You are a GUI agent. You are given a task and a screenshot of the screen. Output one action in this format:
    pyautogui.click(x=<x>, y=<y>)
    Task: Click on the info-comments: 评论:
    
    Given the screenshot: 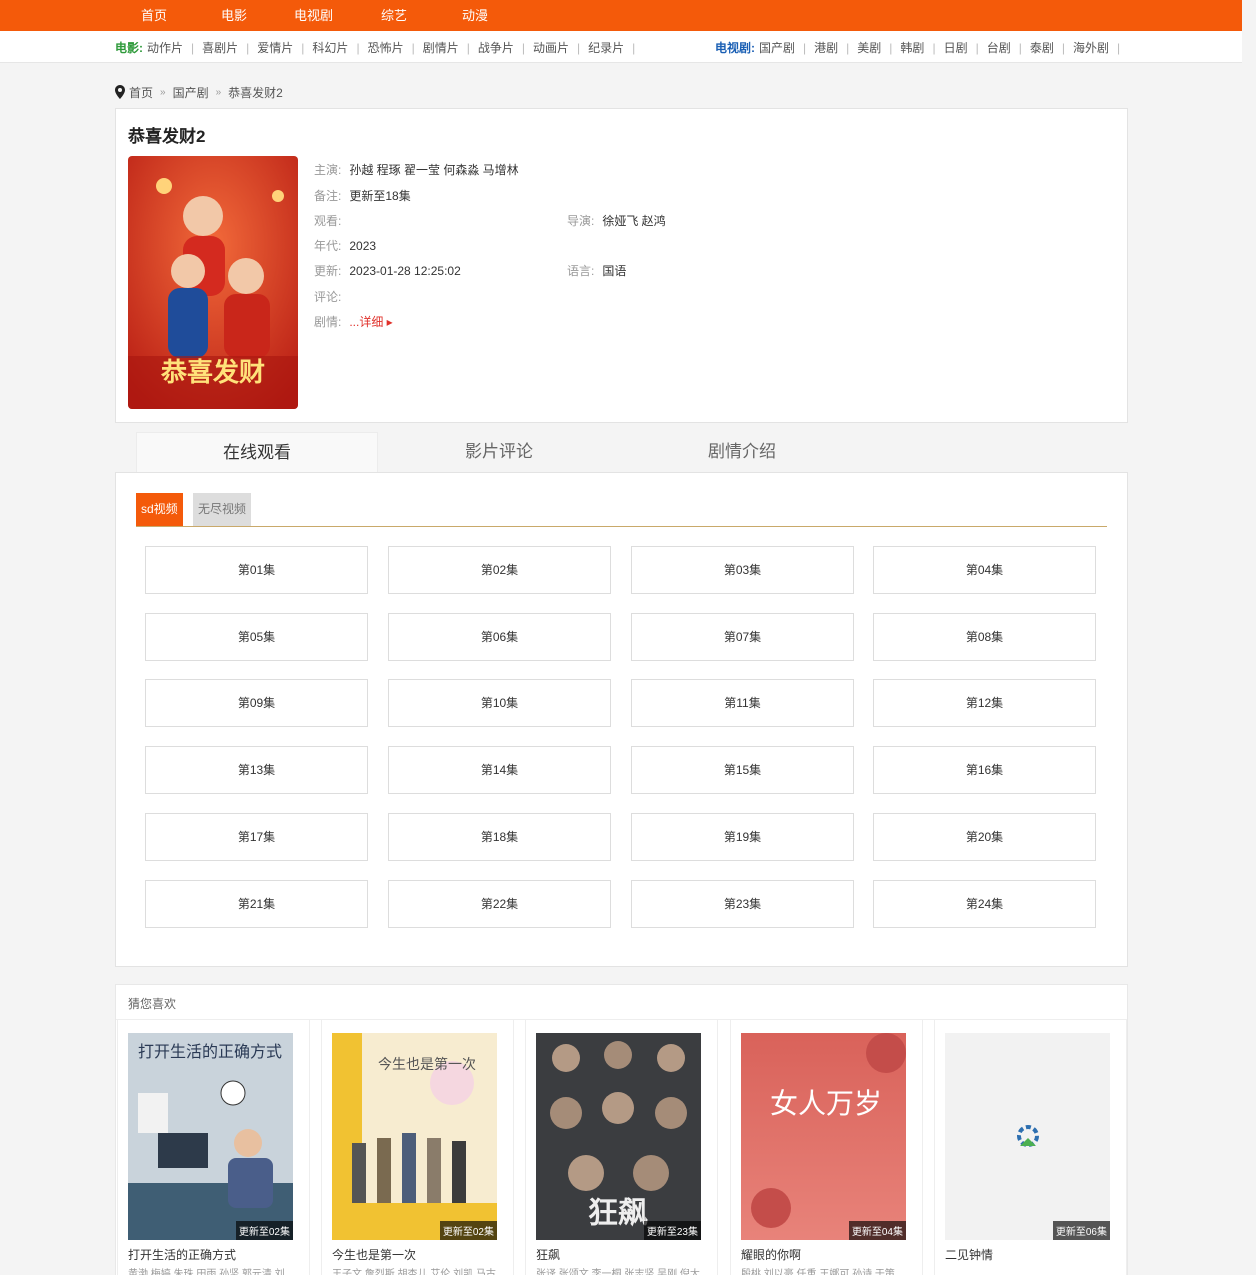 What is the action you would take?
    pyautogui.click(x=331, y=296)
    